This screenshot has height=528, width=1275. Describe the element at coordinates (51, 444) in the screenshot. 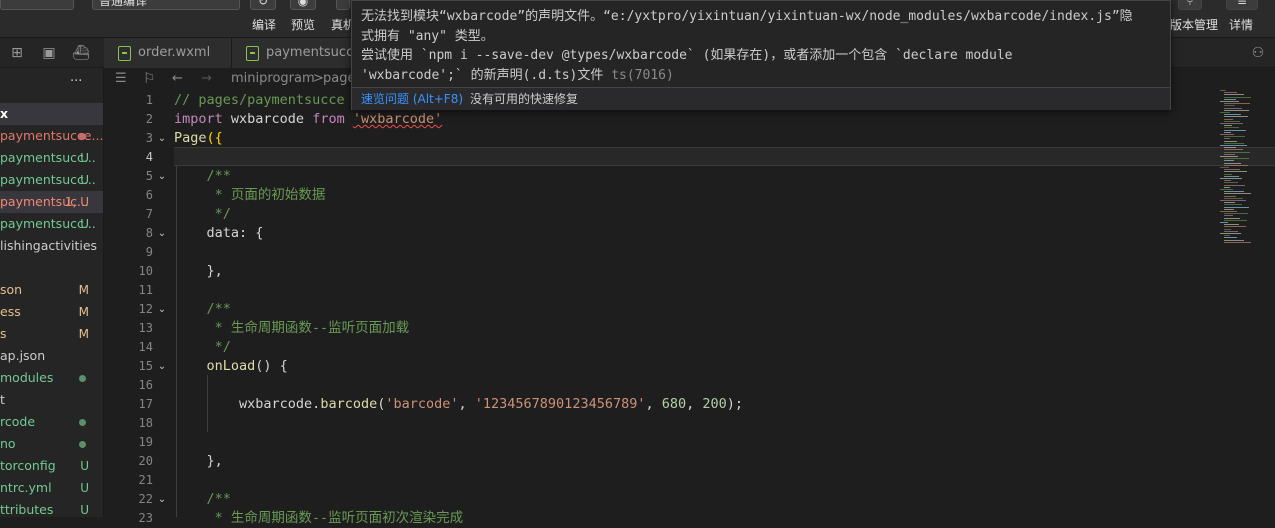

I see `file-tree-item: no` at that location.